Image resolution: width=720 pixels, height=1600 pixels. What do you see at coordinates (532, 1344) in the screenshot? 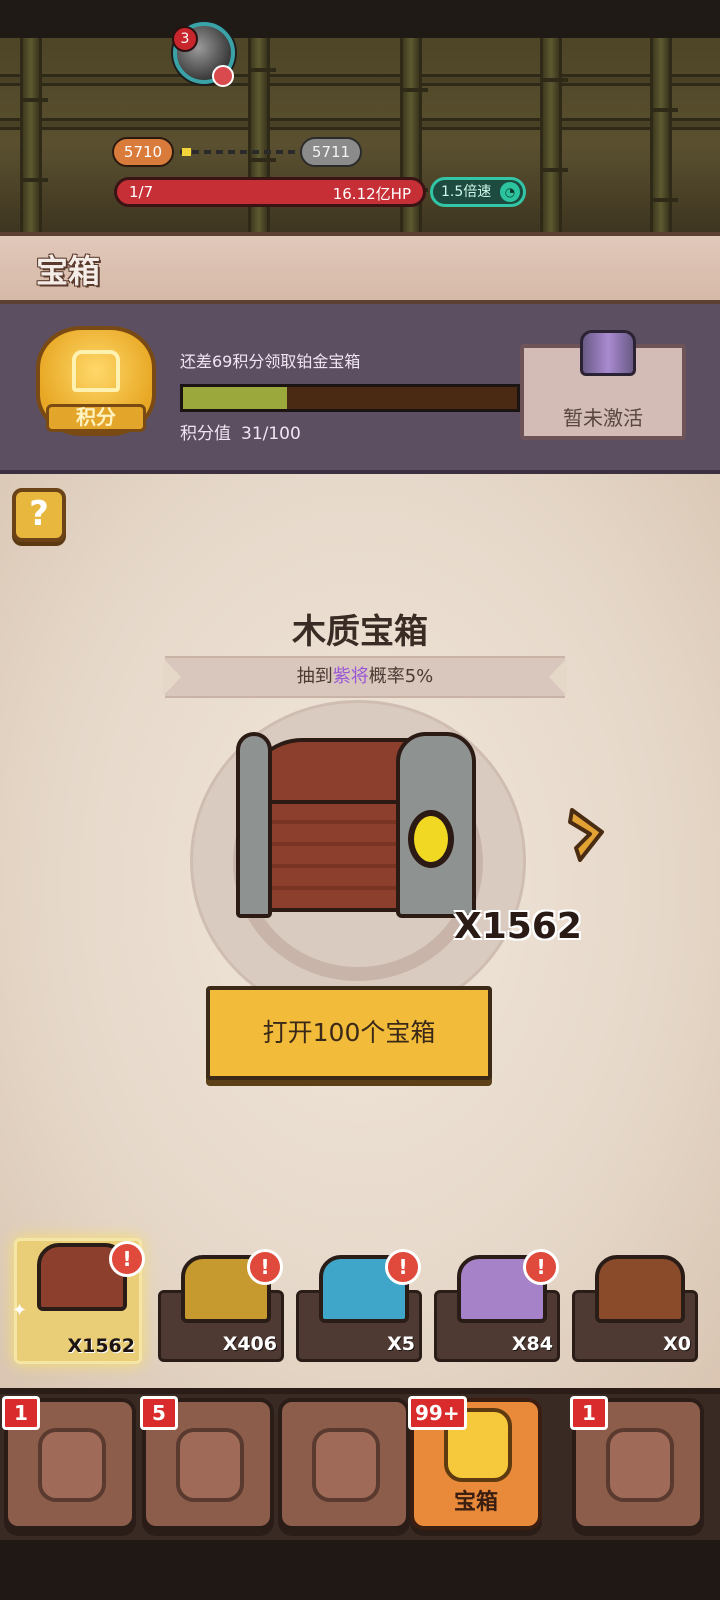
I see `chest-slot-count: X84` at bounding box center [532, 1344].